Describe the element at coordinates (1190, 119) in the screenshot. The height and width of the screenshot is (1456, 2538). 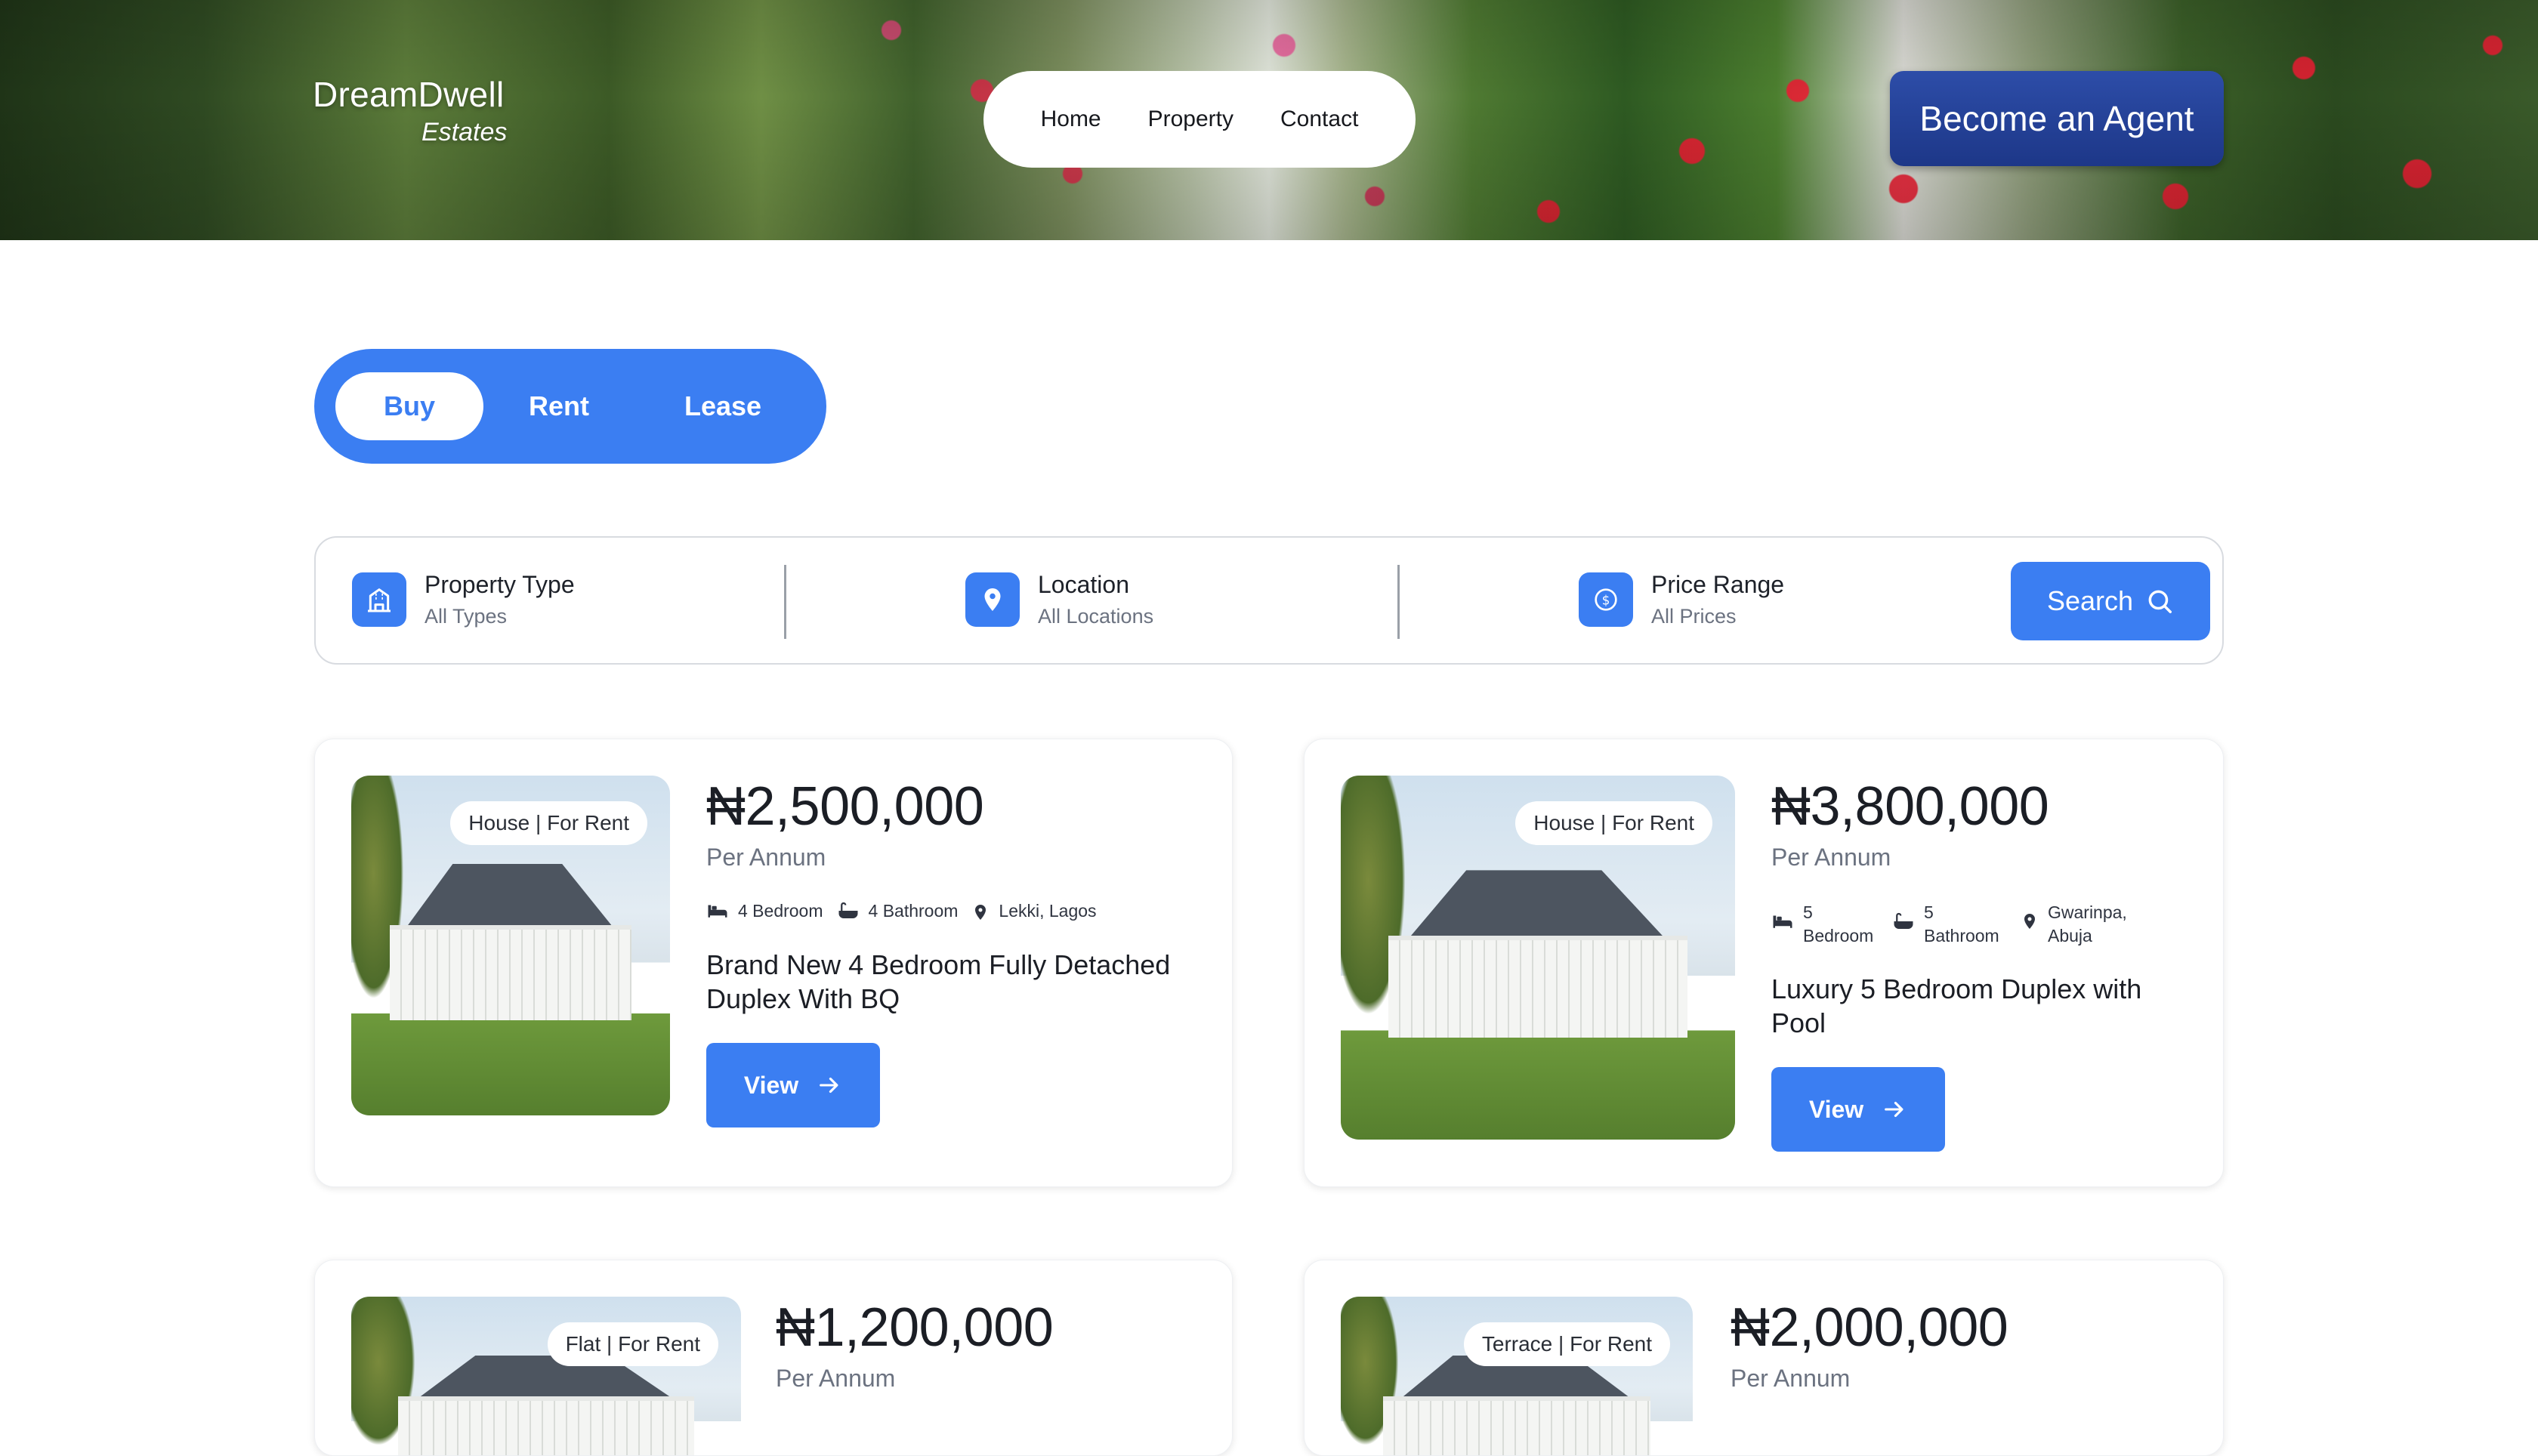
I see `nav-property-link: Property` at that location.